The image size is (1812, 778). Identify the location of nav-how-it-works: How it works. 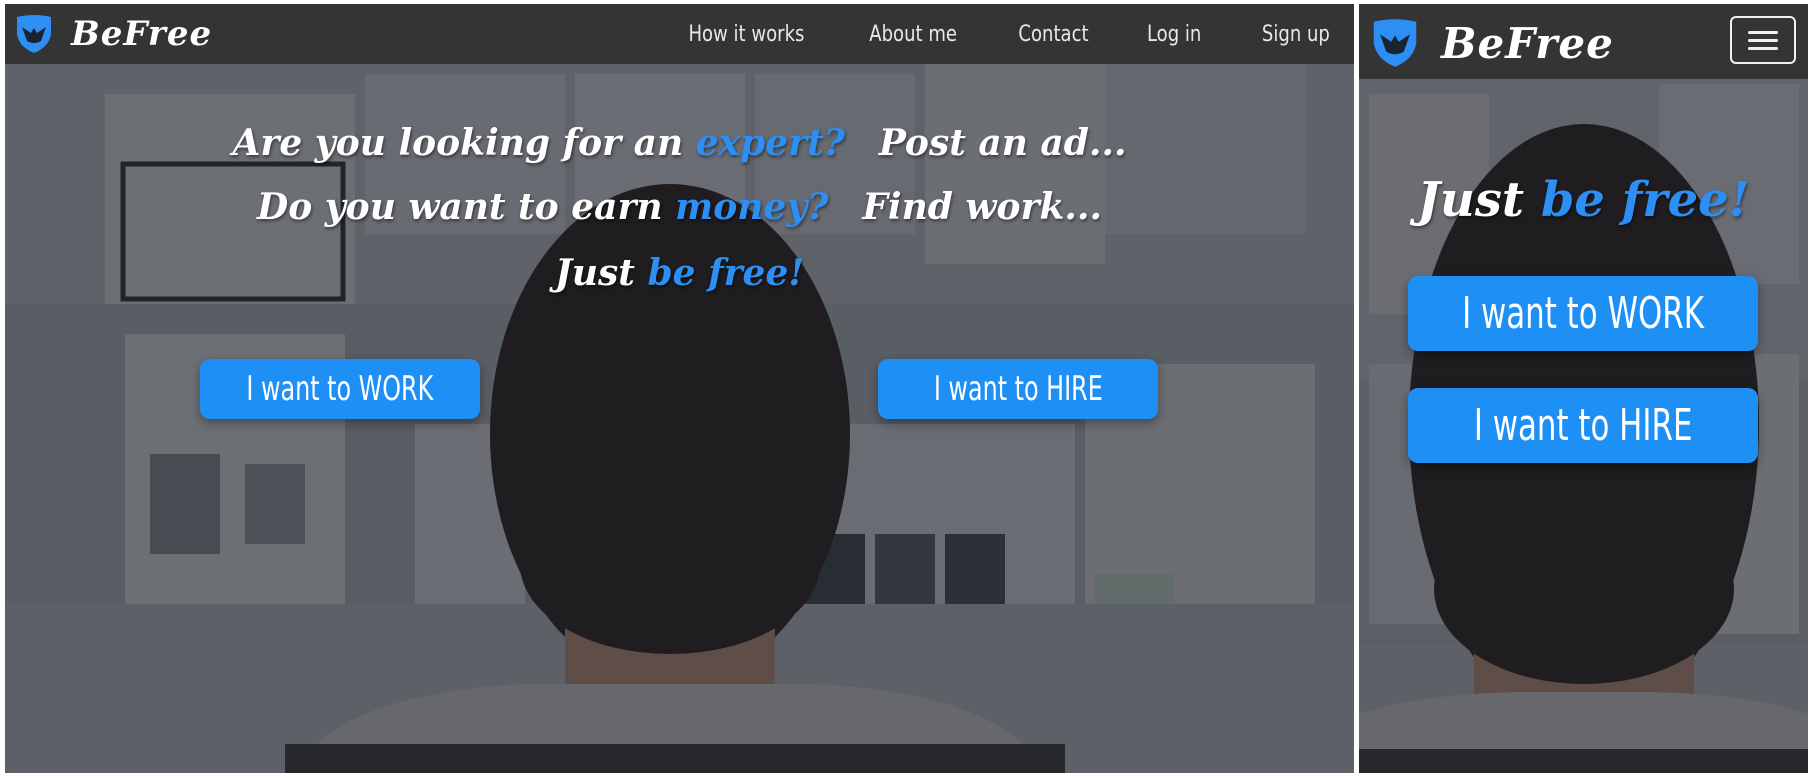
(746, 34).